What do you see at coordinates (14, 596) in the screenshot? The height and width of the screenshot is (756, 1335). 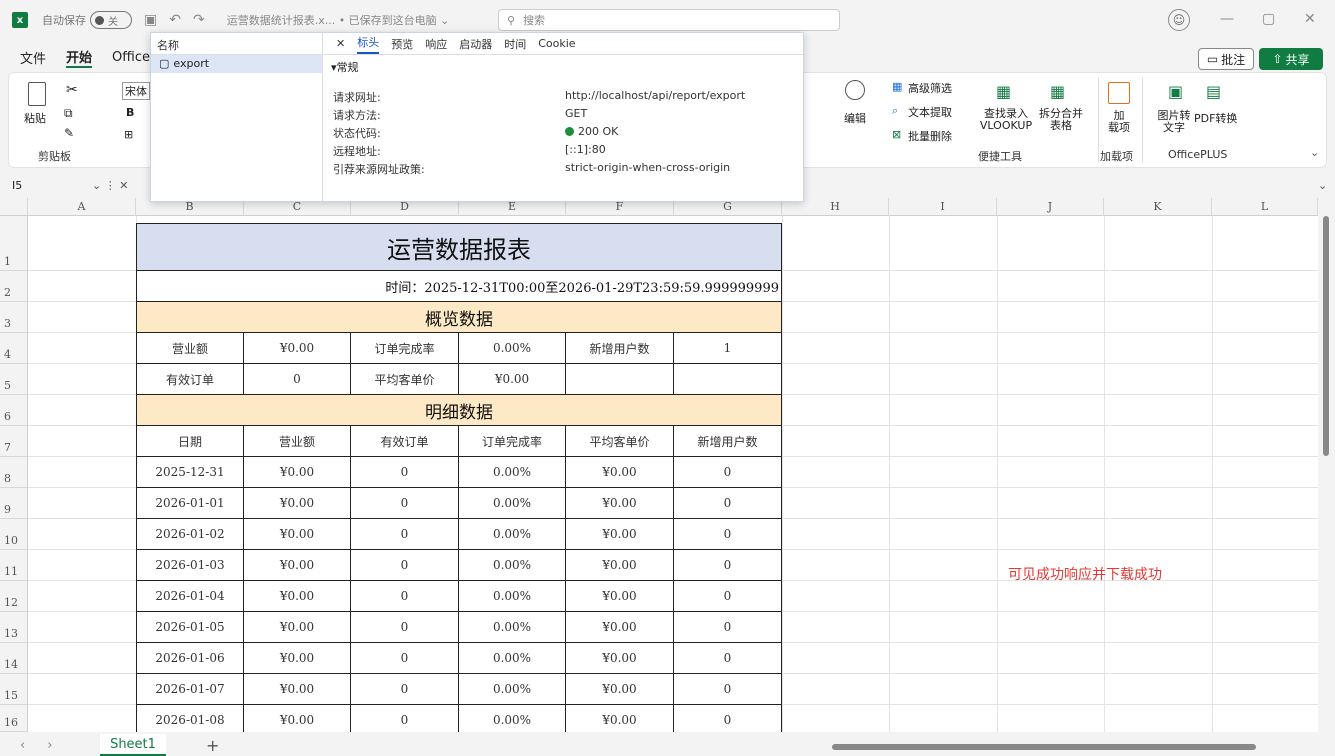 I see `row-header: 12` at bounding box center [14, 596].